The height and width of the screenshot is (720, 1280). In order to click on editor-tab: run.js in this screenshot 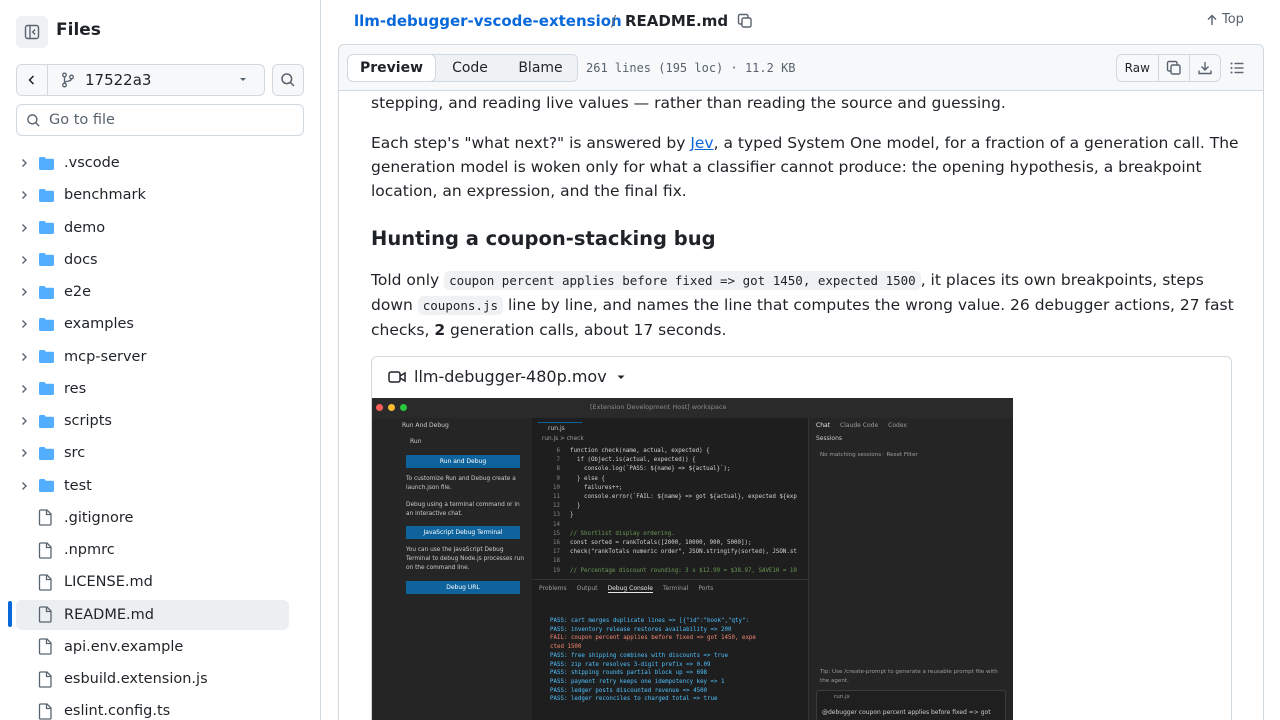, I will do `click(560, 428)`.